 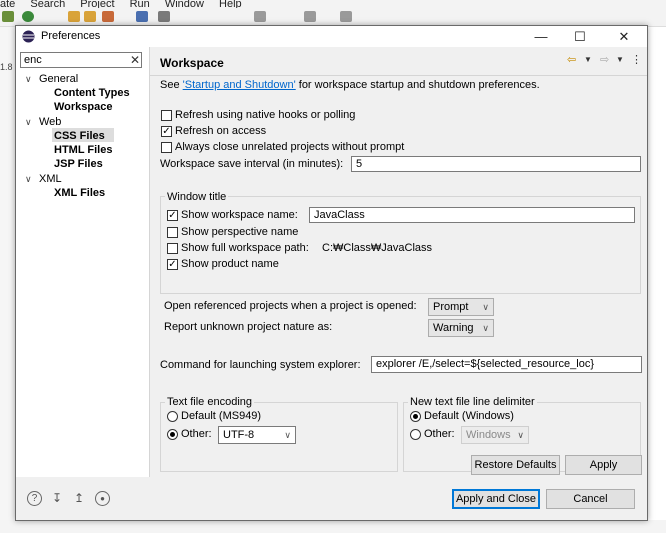 What do you see at coordinates (172, 264) in the screenshot?
I see `show-product-name-checkbox: ✓` at bounding box center [172, 264].